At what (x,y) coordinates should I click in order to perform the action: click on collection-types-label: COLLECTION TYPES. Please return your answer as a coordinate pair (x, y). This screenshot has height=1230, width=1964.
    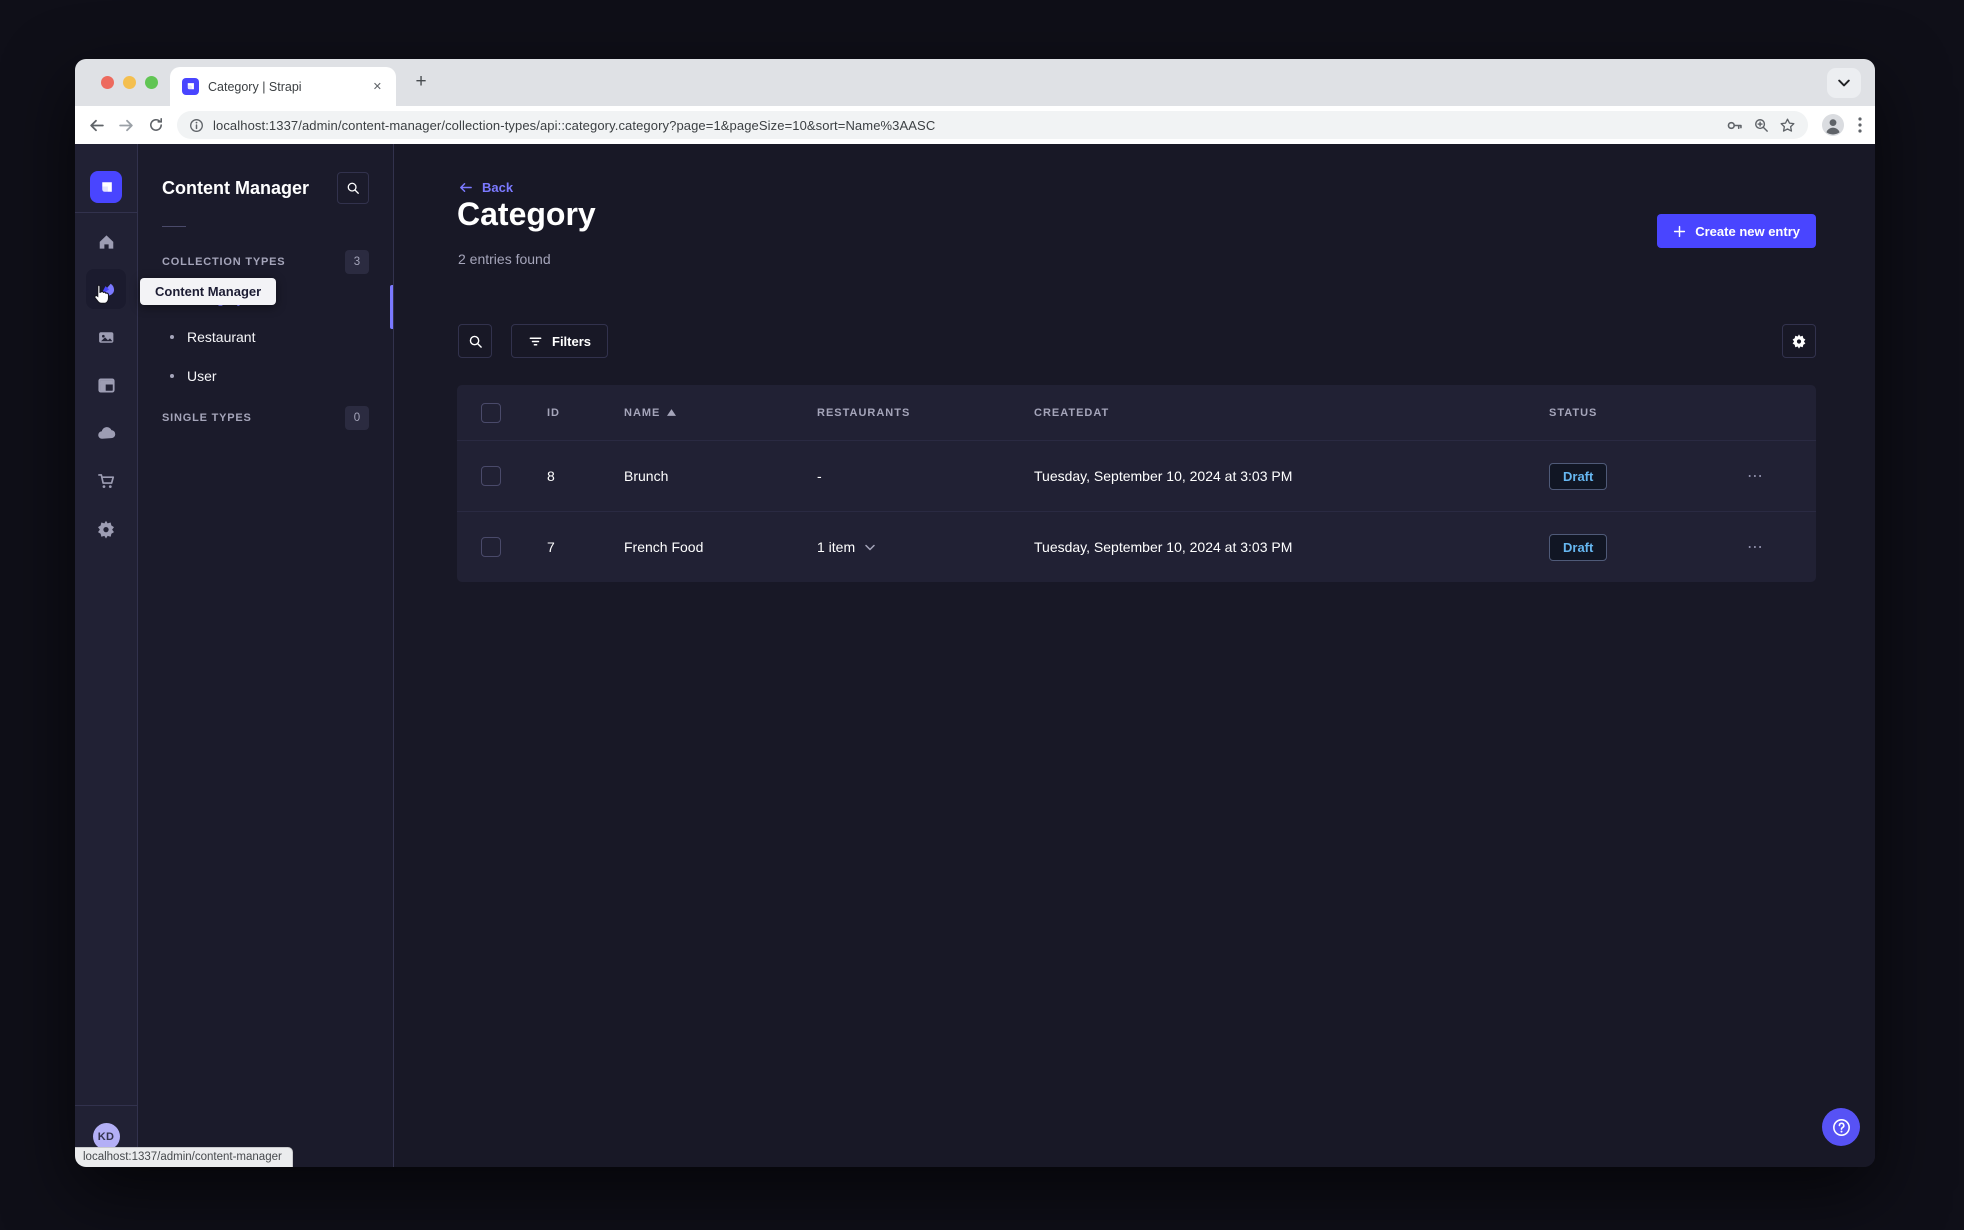
    Looking at the image, I should click on (224, 261).